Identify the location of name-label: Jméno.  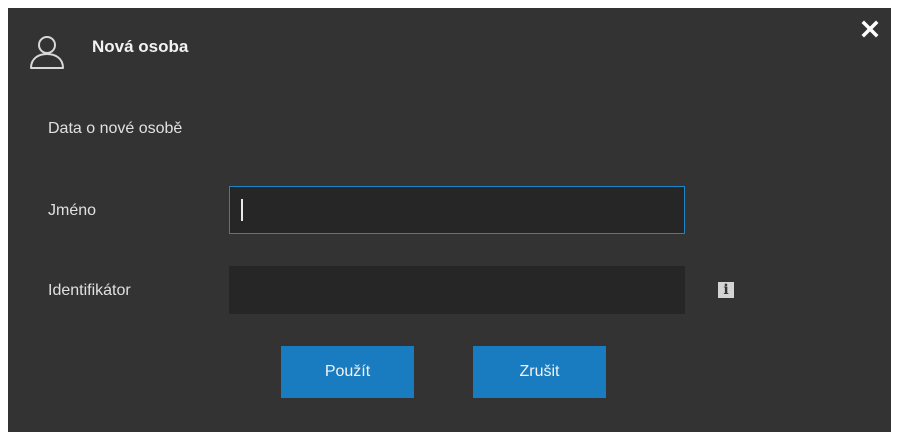
(72, 210).